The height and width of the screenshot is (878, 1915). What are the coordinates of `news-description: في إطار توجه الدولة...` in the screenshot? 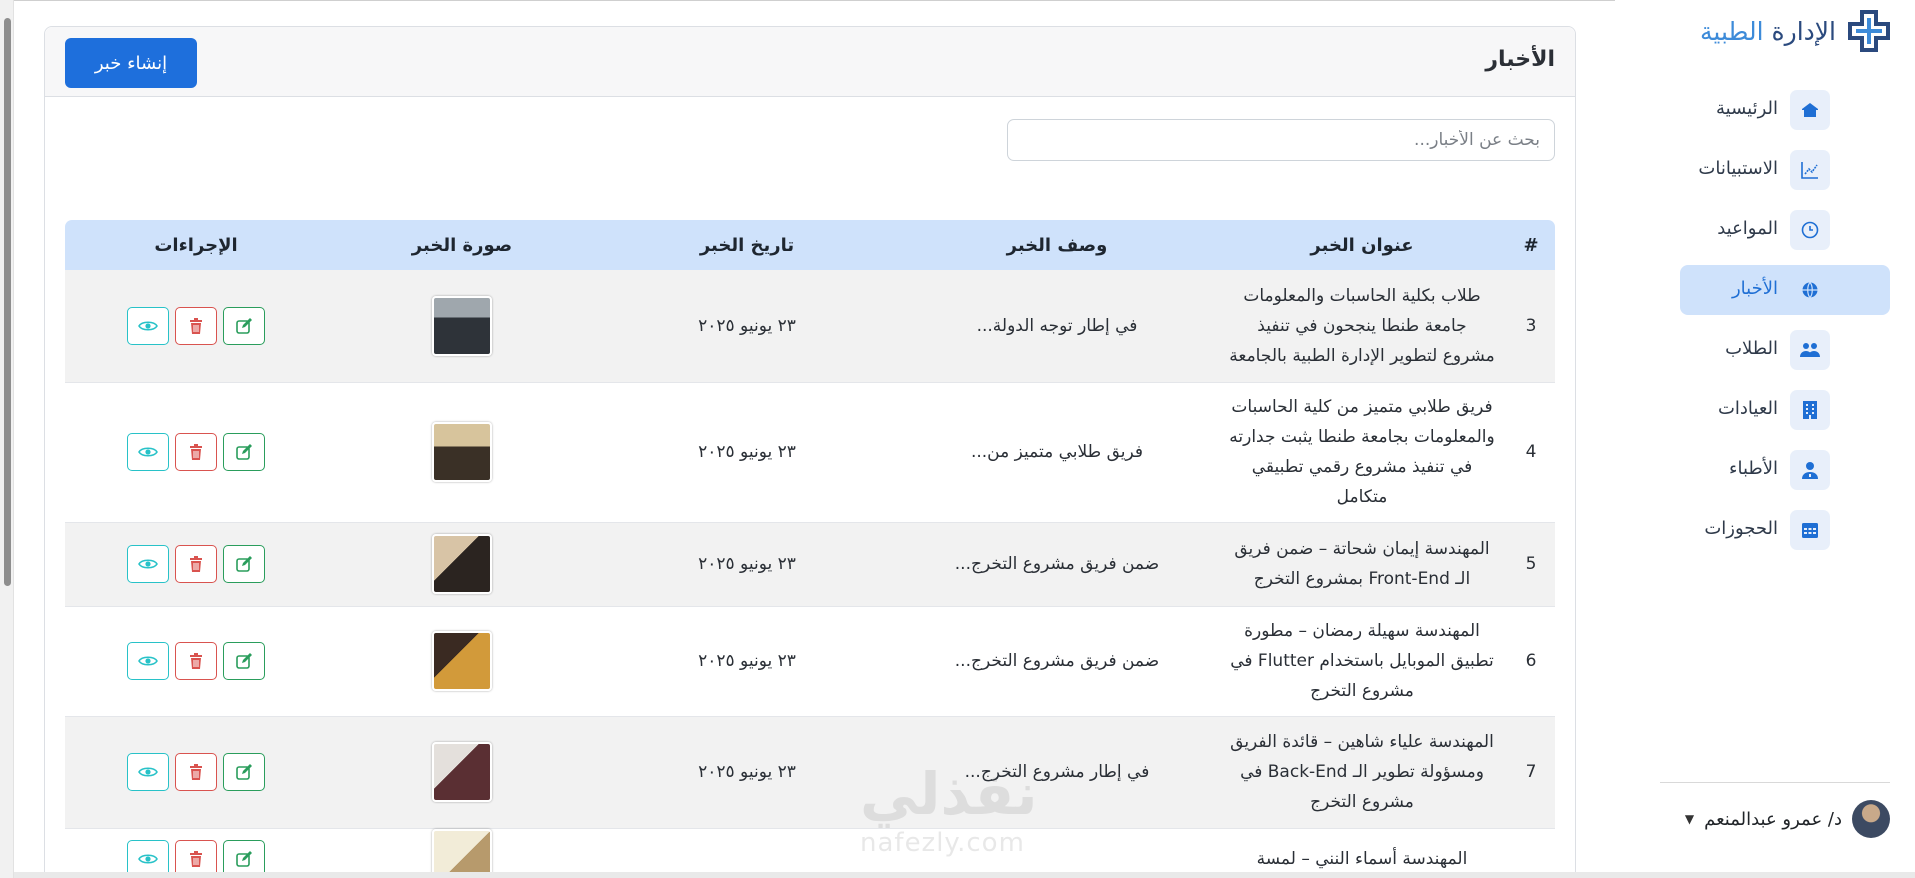 It's located at (1057, 326).